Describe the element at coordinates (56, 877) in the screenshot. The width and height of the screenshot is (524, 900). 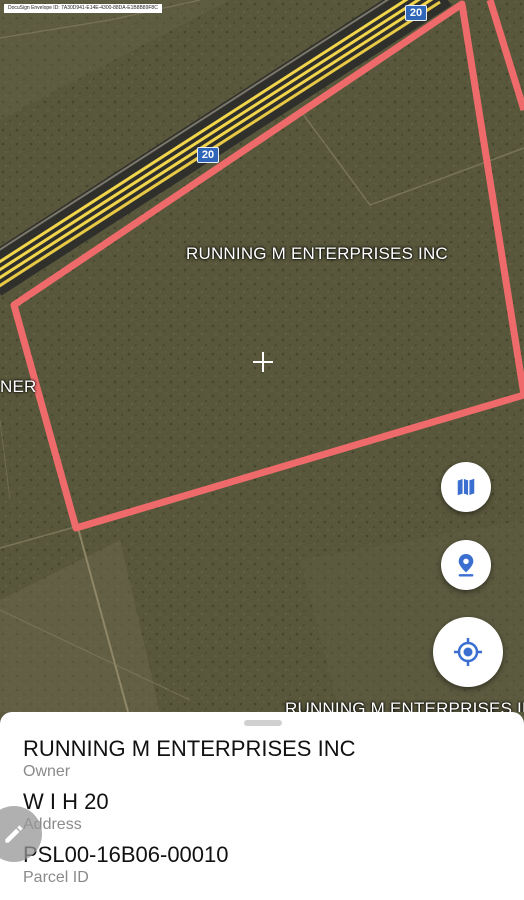
I see `parcel-id-label: Parcel ID` at that location.